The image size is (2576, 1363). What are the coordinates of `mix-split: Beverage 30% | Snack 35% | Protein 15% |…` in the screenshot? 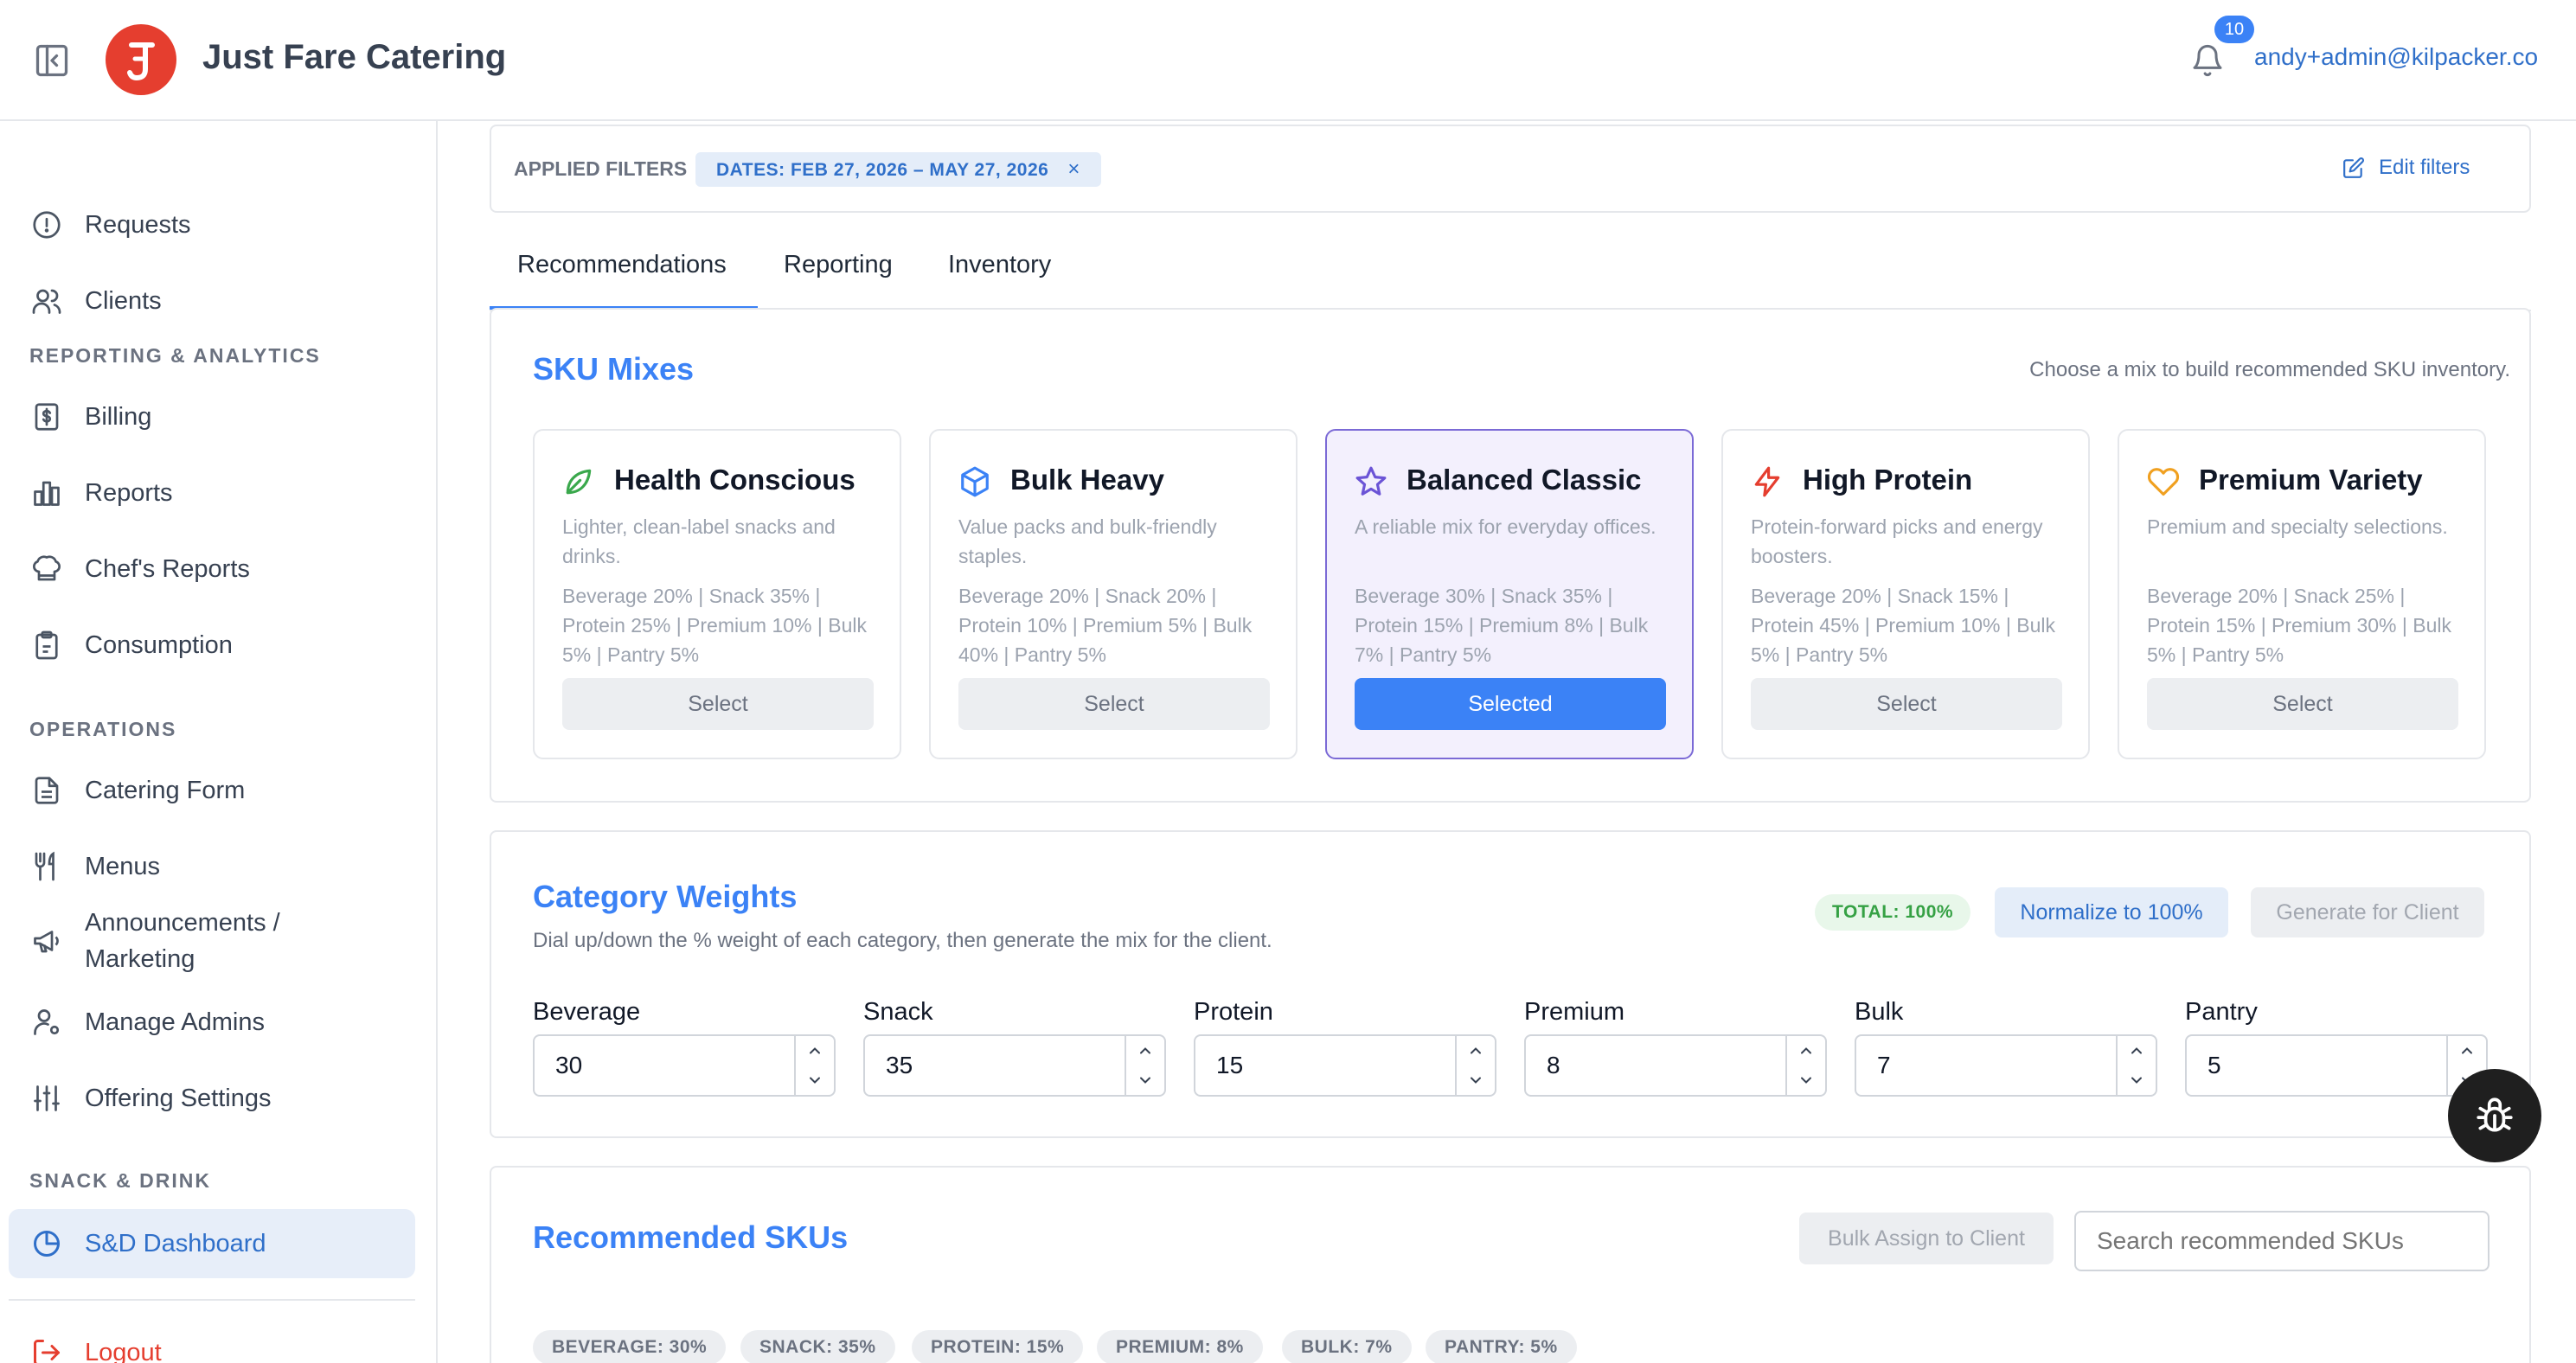 It's located at (1502, 625).